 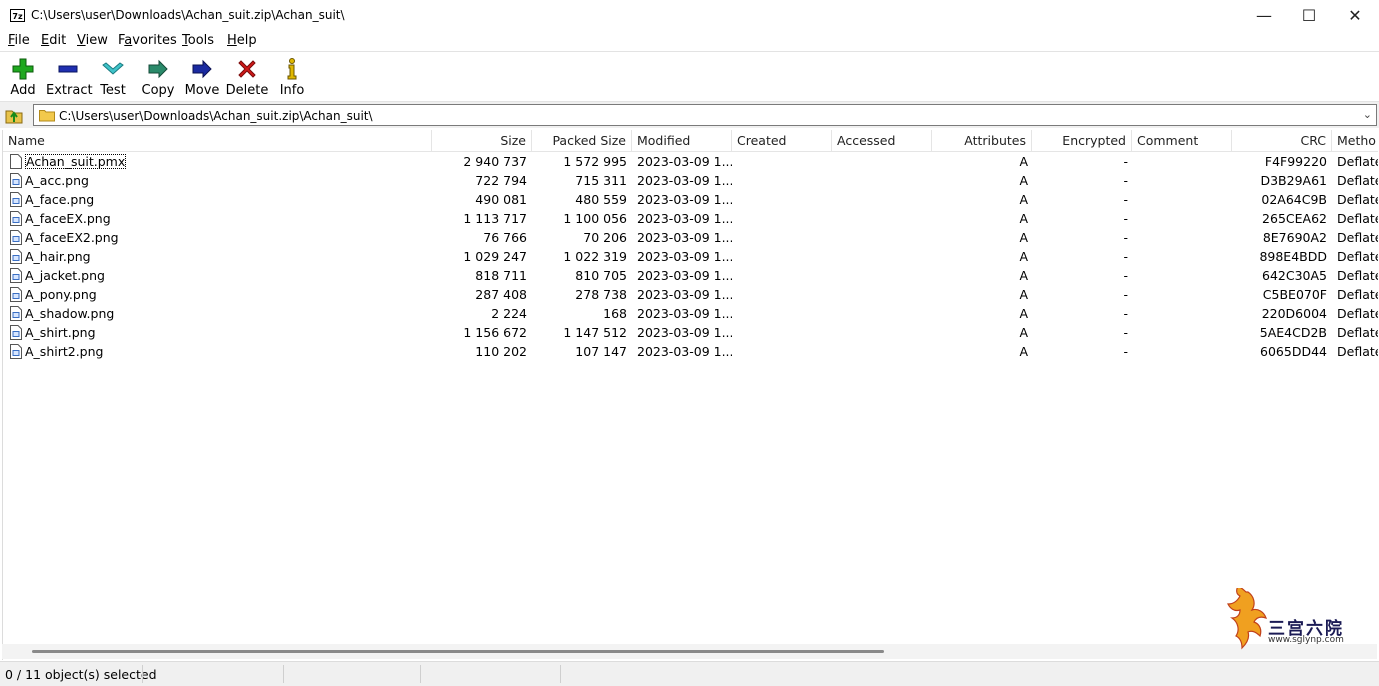 I want to click on delete-button: Delete, so click(x=247, y=76).